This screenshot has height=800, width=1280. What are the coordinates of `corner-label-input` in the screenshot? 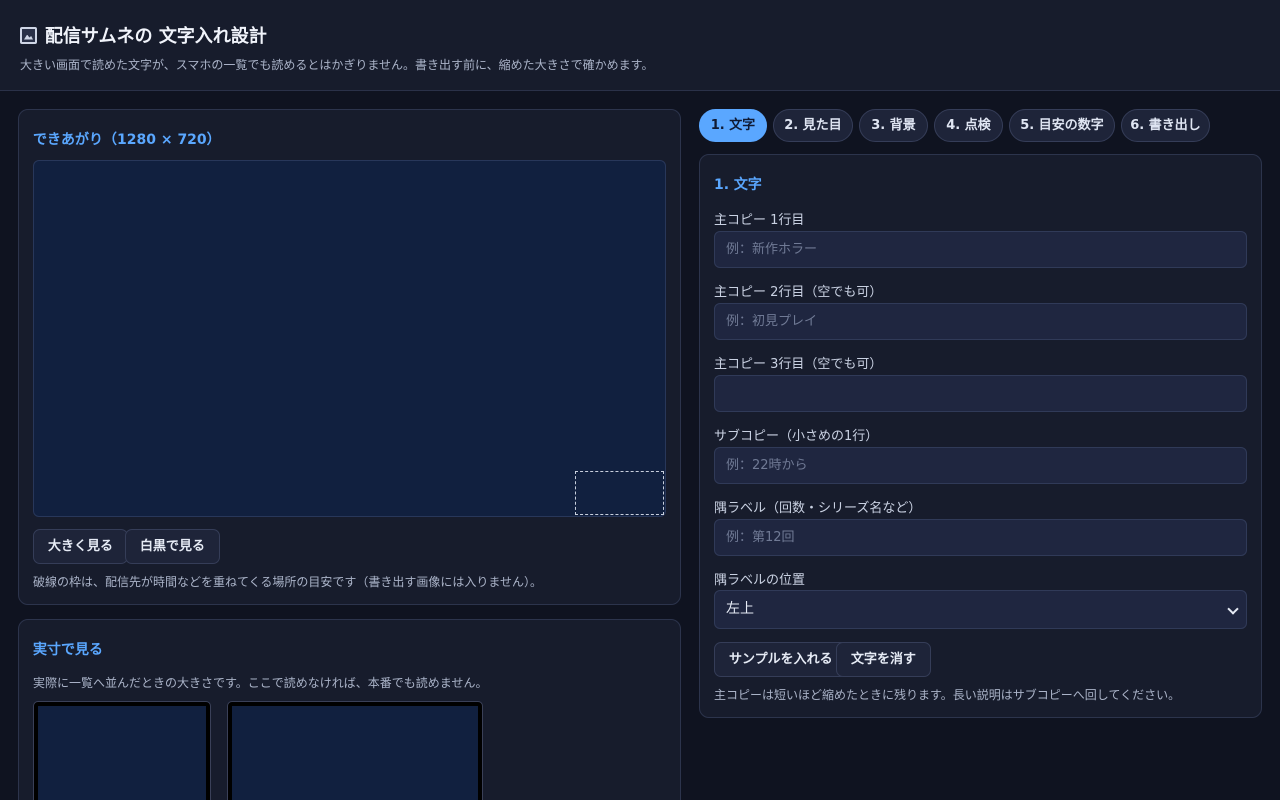 It's located at (980, 537).